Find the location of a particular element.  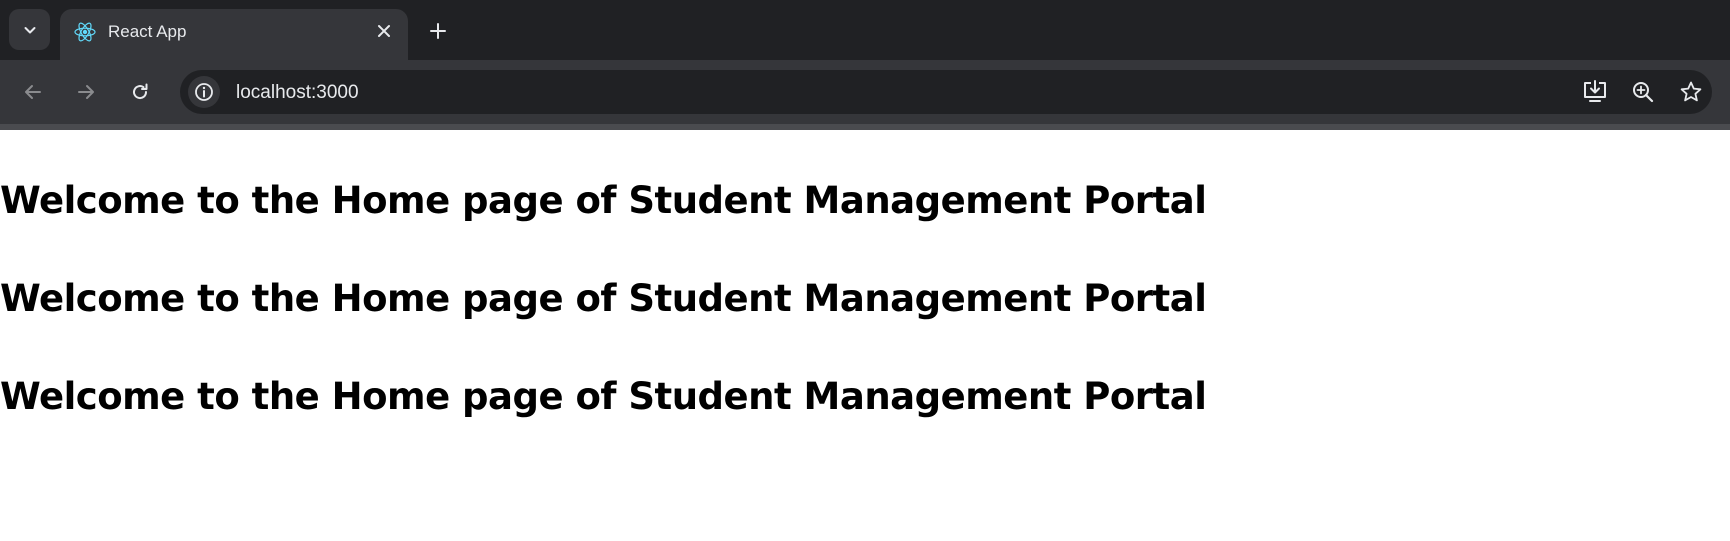

reload-button is located at coordinates (140, 92).